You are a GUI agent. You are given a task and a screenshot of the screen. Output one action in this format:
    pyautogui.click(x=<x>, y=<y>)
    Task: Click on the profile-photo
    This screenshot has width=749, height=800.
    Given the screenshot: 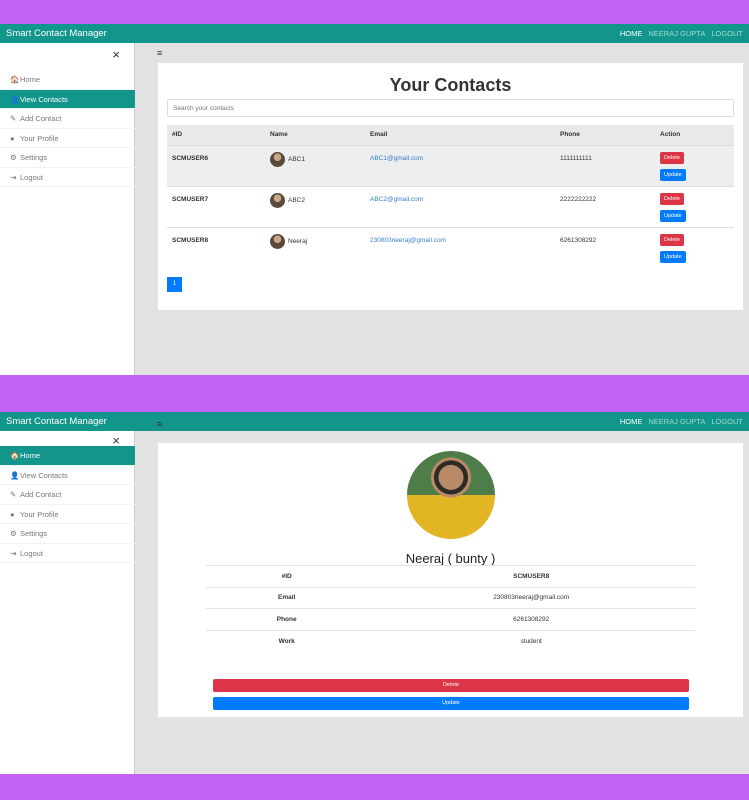 What is the action you would take?
    pyautogui.click(x=451, y=495)
    